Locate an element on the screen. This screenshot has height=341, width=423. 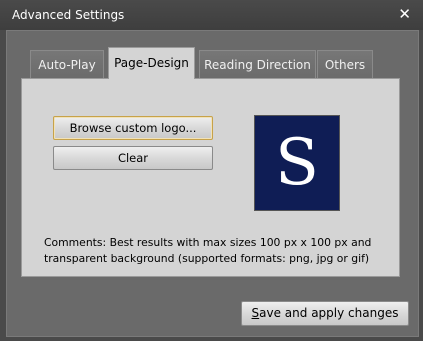
title-bar: Advanced Settings ✕ is located at coordinates (211, 15).